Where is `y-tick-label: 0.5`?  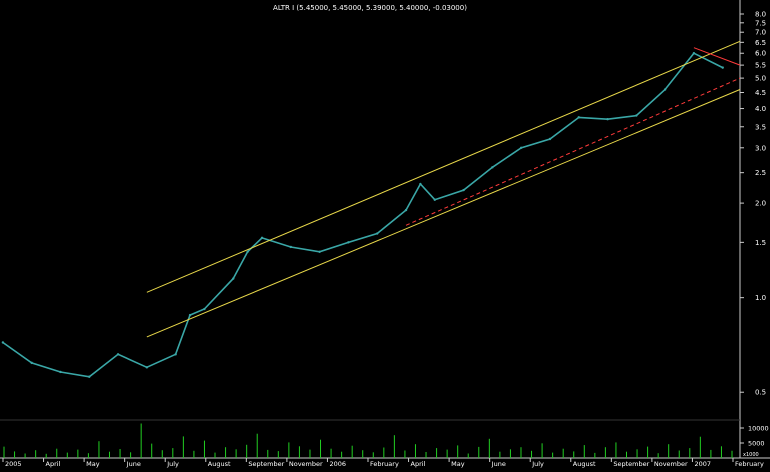
y-tick-label: 0.5 is located at coordinates (760, 393).